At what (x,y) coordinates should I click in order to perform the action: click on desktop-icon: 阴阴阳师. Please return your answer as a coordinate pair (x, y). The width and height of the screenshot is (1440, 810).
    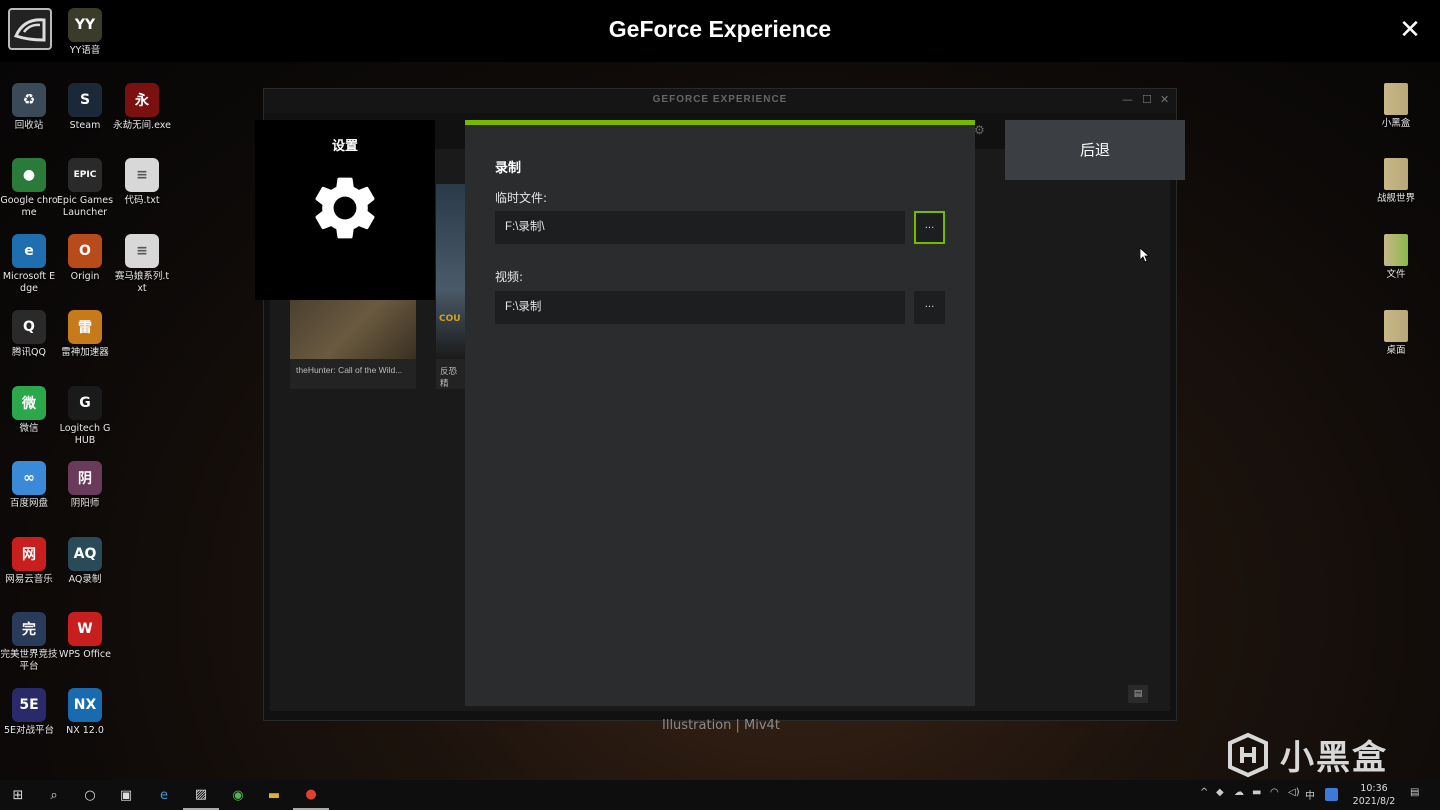
    Looking at the image, I should click on (85, 485).